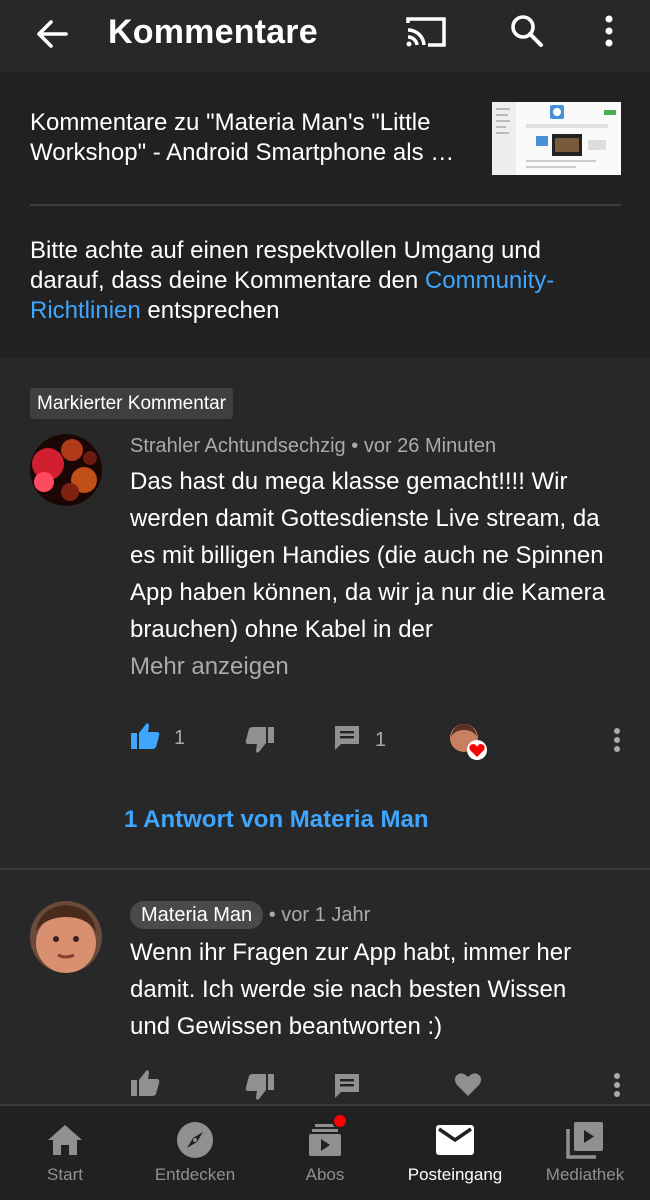 This screenshot has width=650, height=1200. I want to click on nav-label: Posteingang, so click(455, 1174).